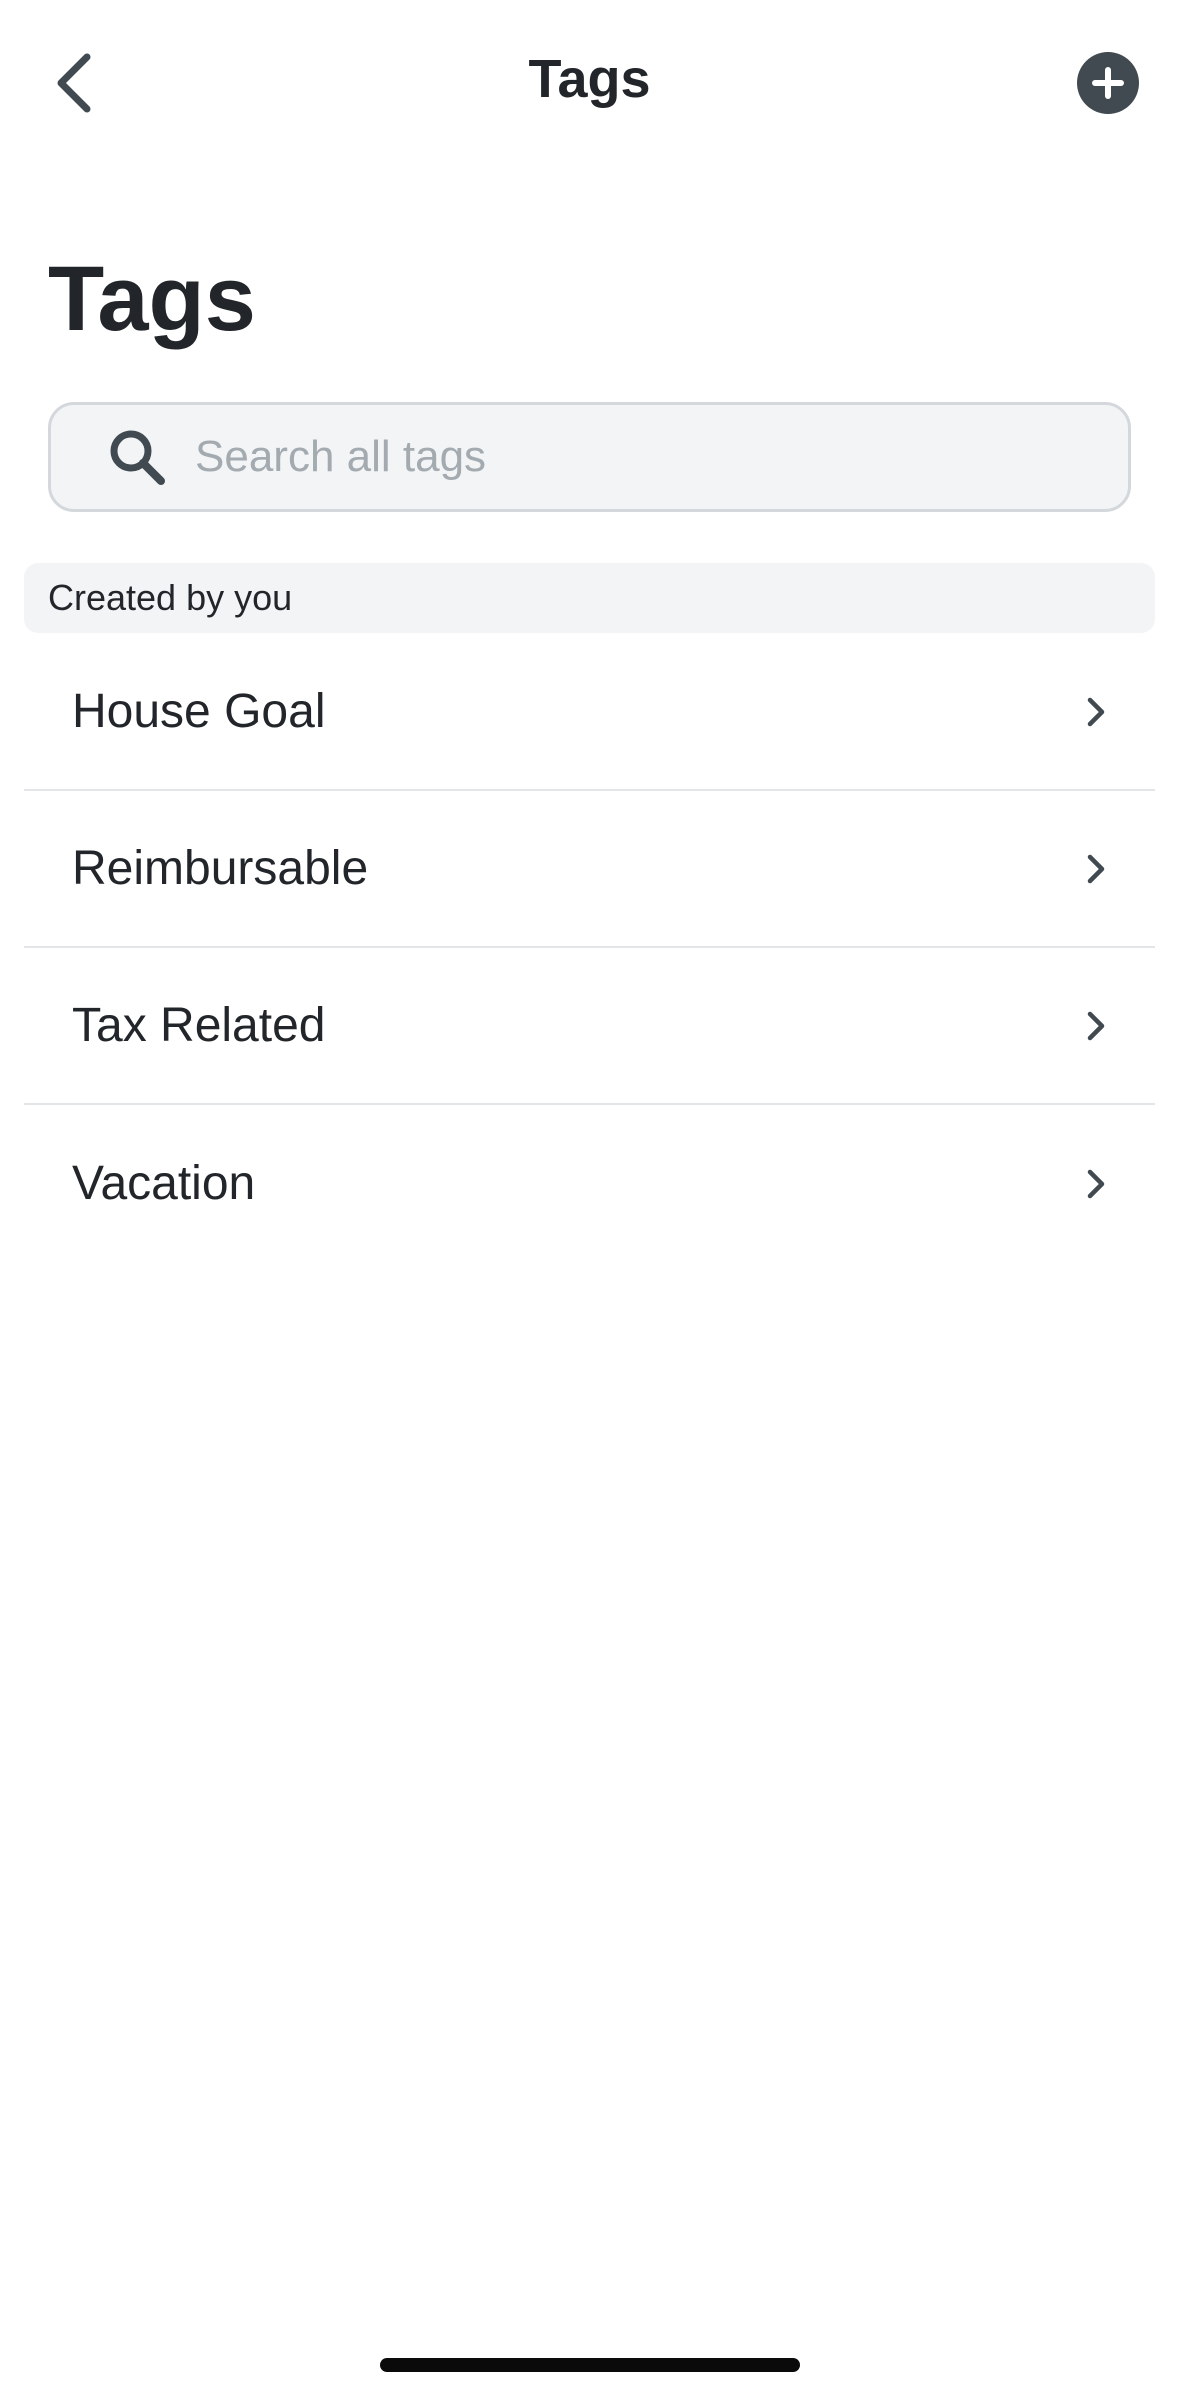  I want to click on plus-icon, so click(1108, 83).